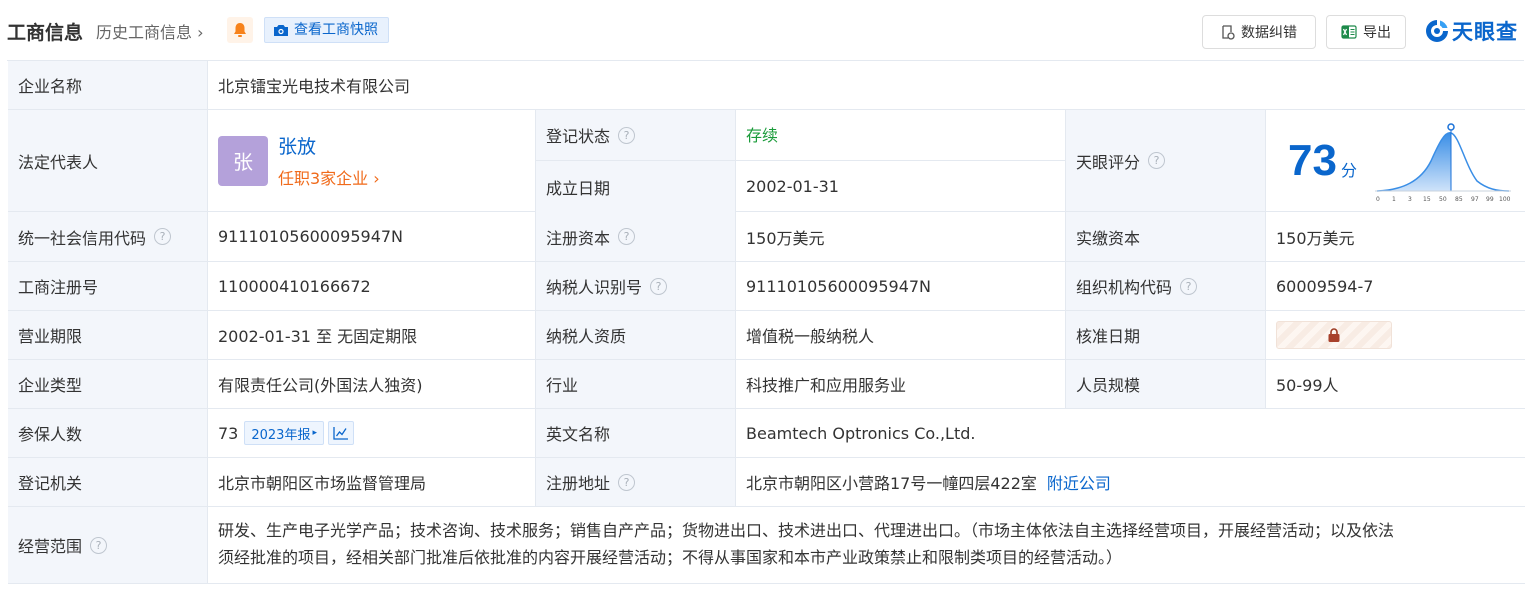 This screenshot has width=1525, height=600. I want to click on data-correction-button: 数据纠错, so click(1259, 32).